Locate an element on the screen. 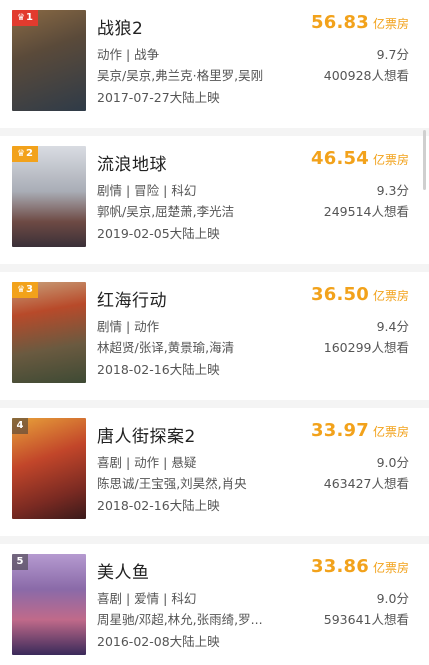  box-office: 56.83 亿票房 is located at coordinates (360, 22).